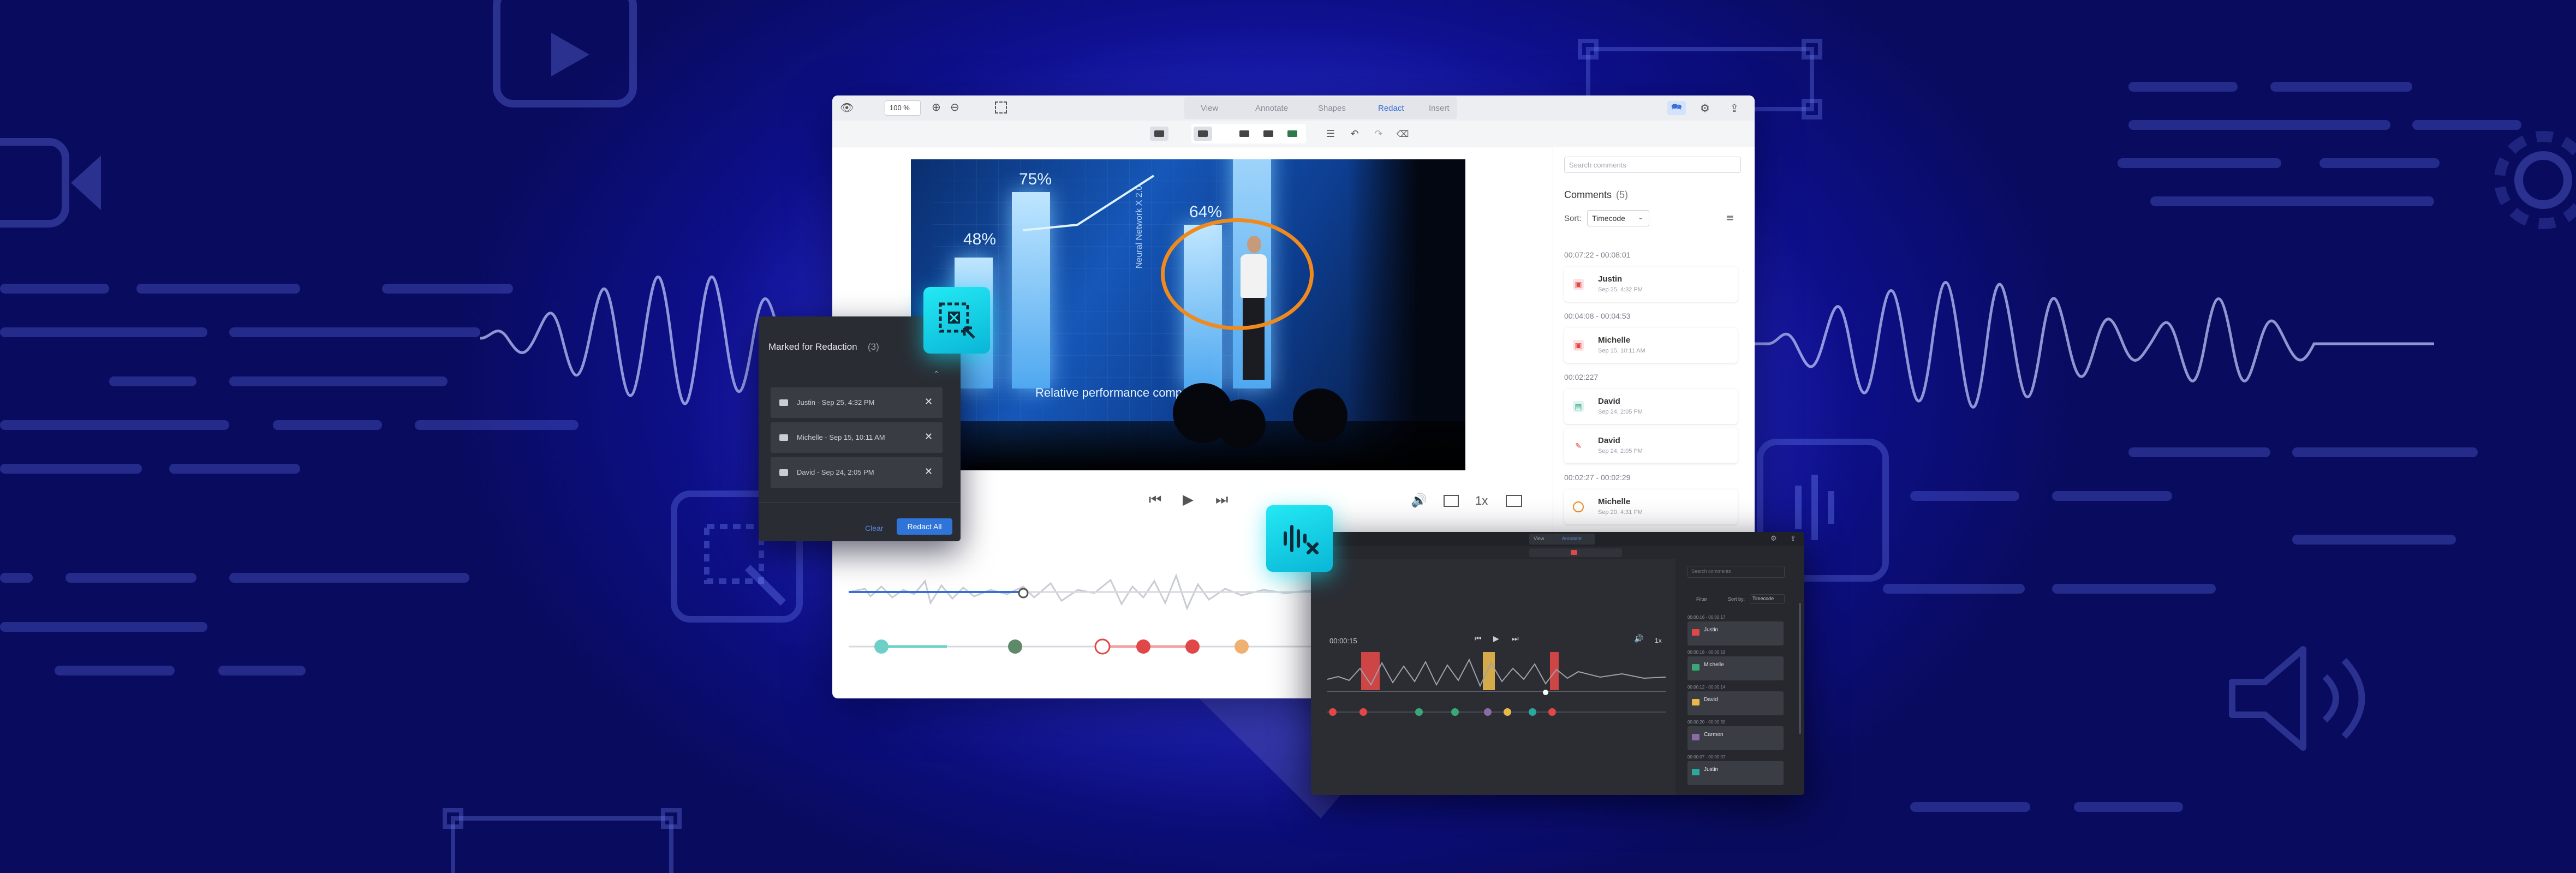  I want to click on redact-all-button: Redact All, so click(924, 526).